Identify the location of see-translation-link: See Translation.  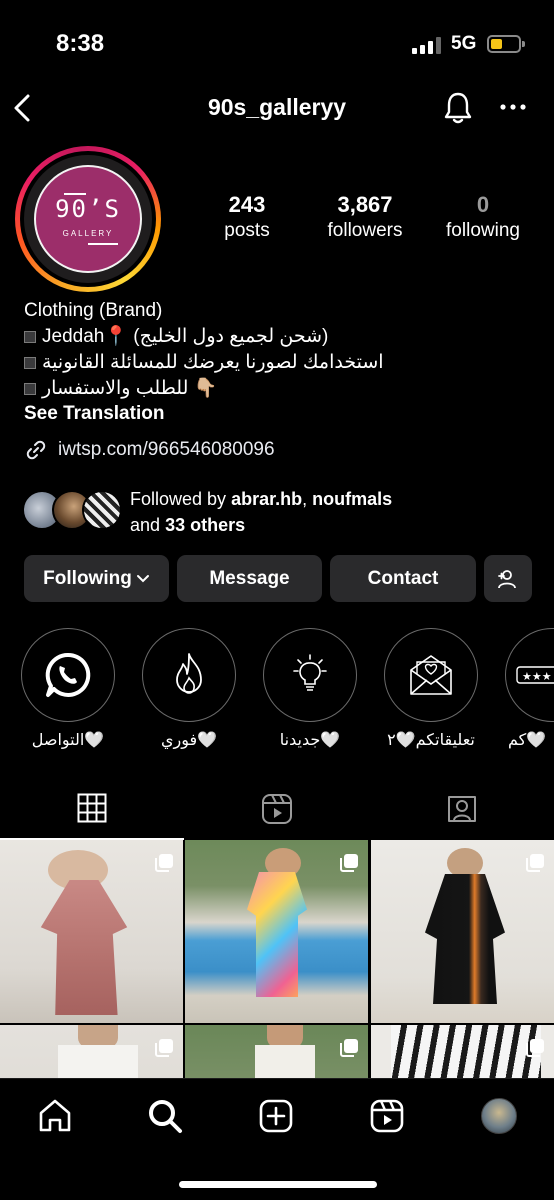
(94, 414).